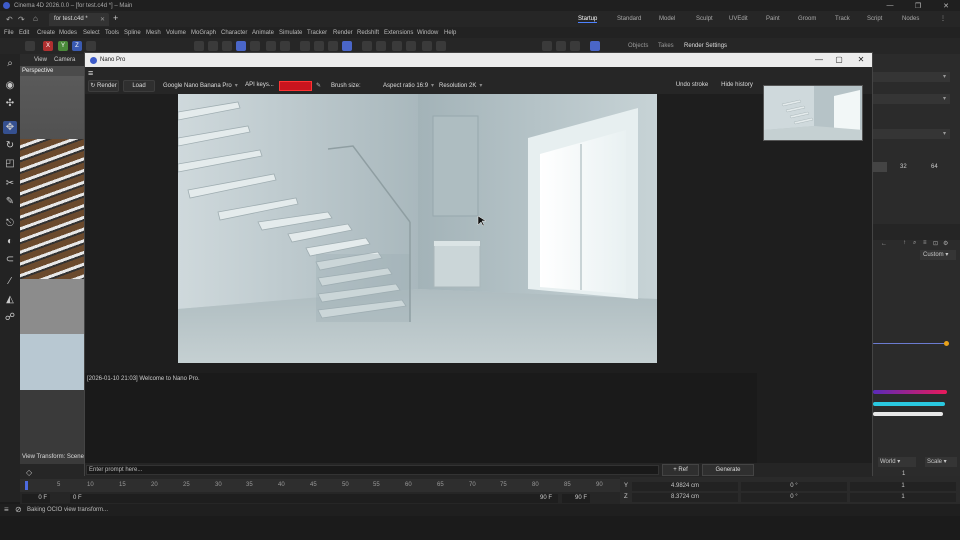 Image resolution: width=960 pixels, height=540 pixels. Describe the element at coordinates (427, 46) in the screenshot. I see `viewport-solo-icon` at that location.